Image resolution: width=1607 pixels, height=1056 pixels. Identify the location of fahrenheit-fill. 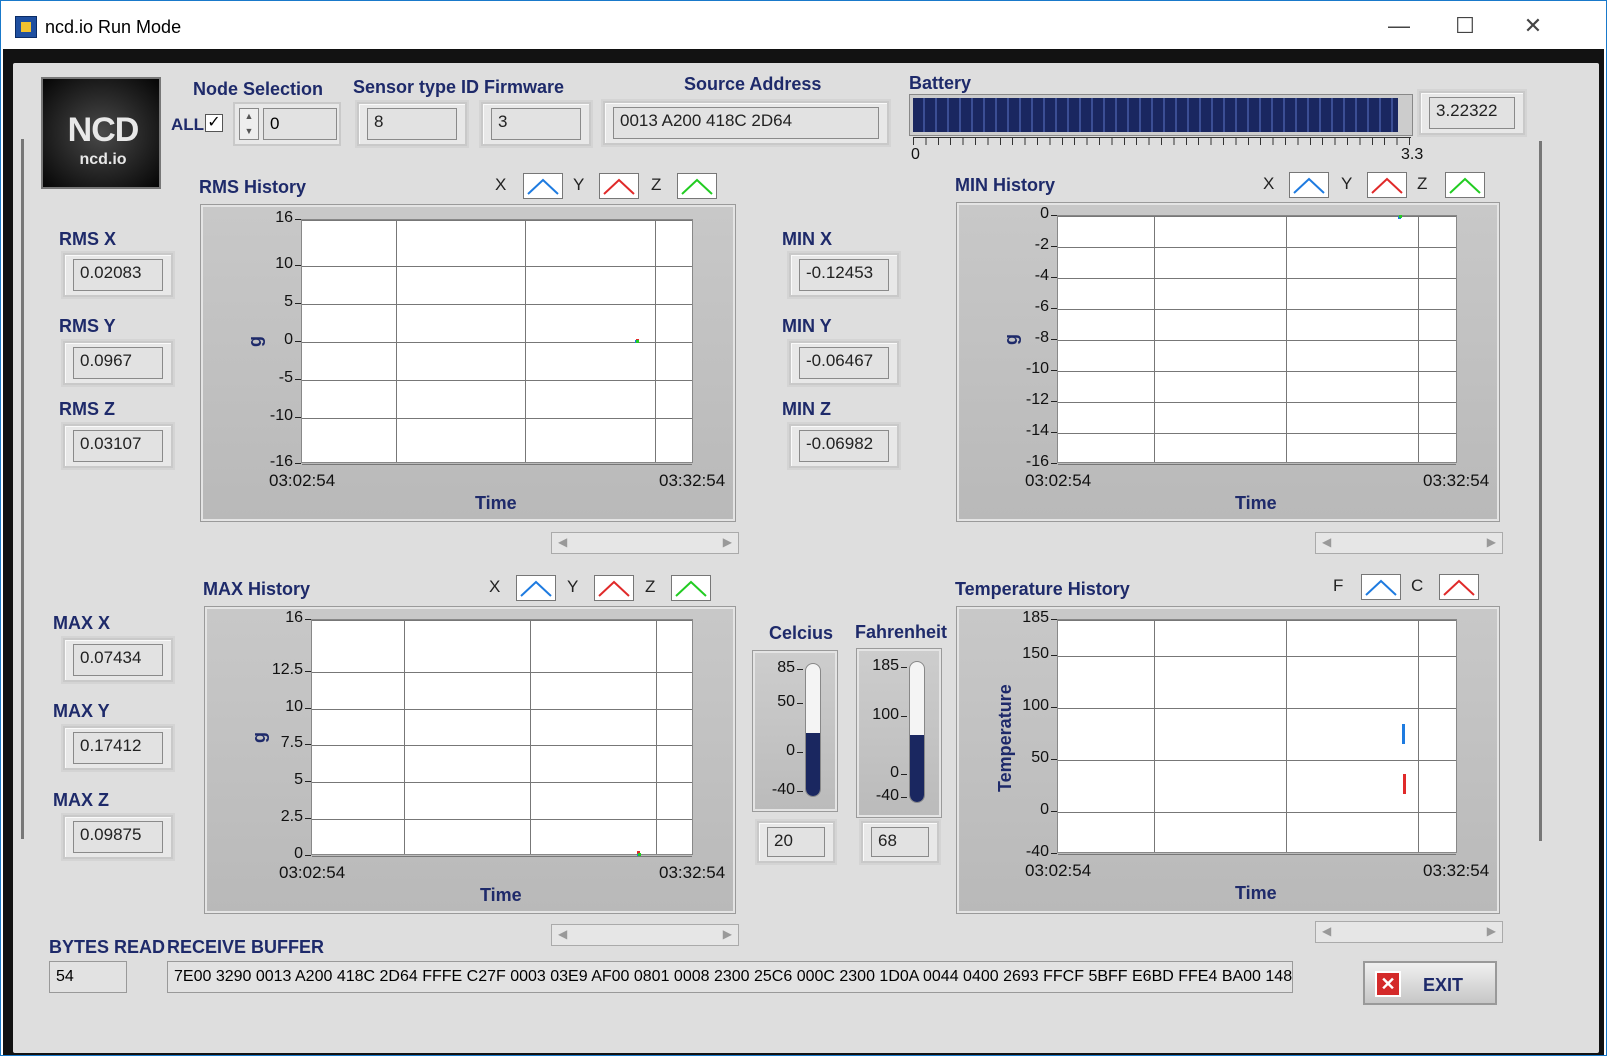
(917, 768).